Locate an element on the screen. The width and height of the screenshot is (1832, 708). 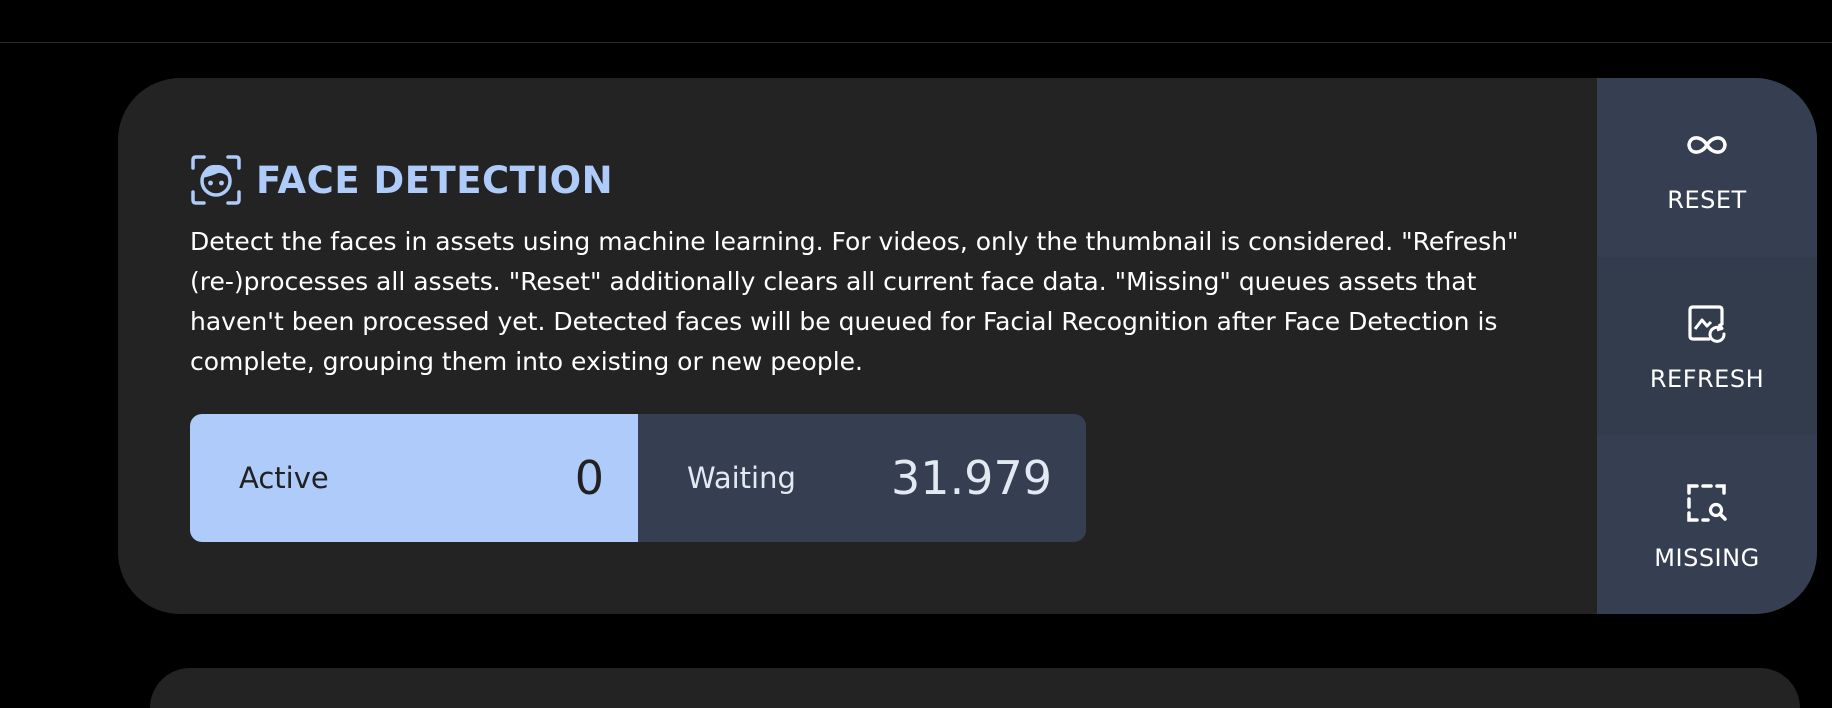
waiting-count: 31.979 is located at coordinates (971, 478).